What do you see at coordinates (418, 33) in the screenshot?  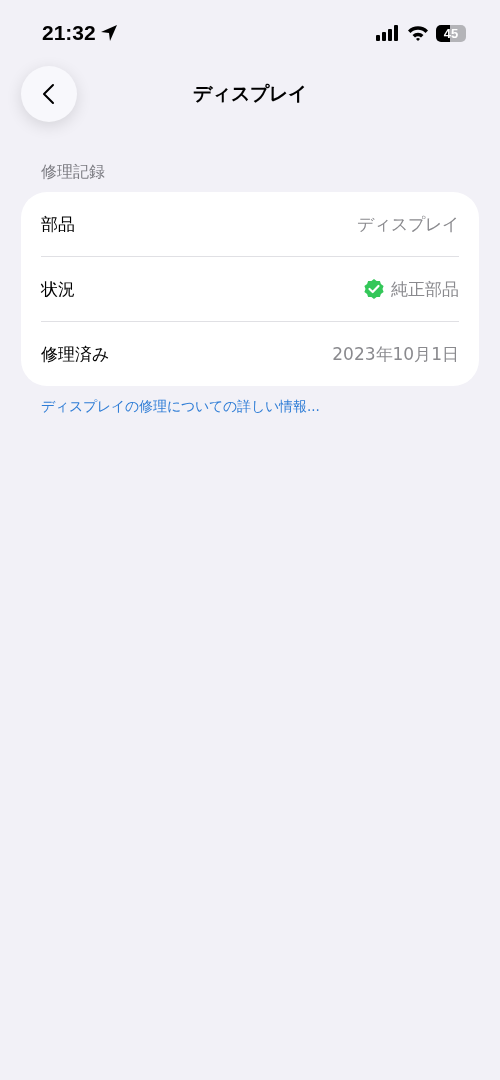 I see `wifi-icon` at bounding box center [418, 33].